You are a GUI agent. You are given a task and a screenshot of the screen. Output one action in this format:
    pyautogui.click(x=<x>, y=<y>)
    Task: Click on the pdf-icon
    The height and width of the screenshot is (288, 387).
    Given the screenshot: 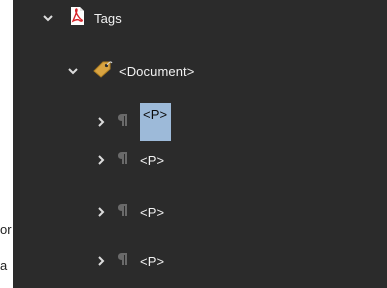 What is the action you would take?
    pyautogui.click(x=77, y=18)
    